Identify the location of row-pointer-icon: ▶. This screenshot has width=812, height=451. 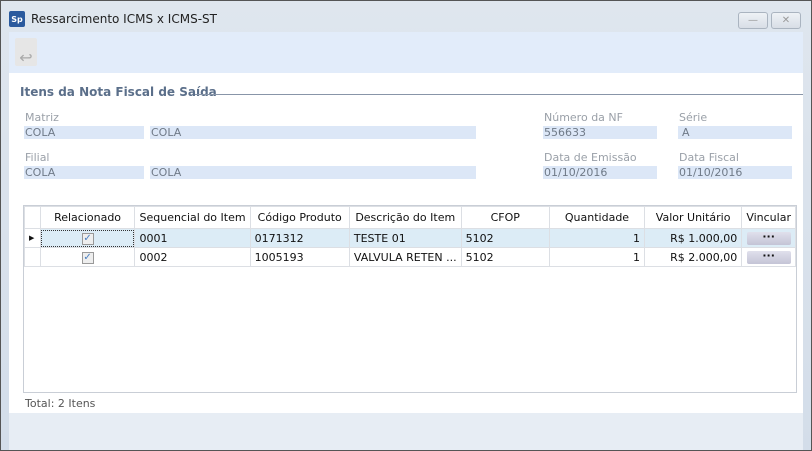
(32, 238).